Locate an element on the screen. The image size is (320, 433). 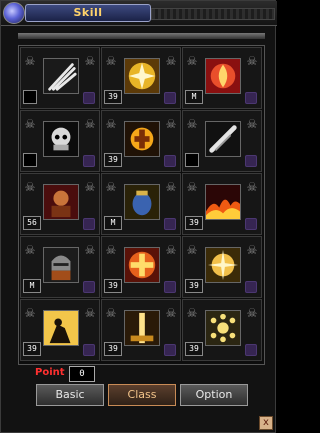
golden-cross-icon is located at coordinates (142, 76).